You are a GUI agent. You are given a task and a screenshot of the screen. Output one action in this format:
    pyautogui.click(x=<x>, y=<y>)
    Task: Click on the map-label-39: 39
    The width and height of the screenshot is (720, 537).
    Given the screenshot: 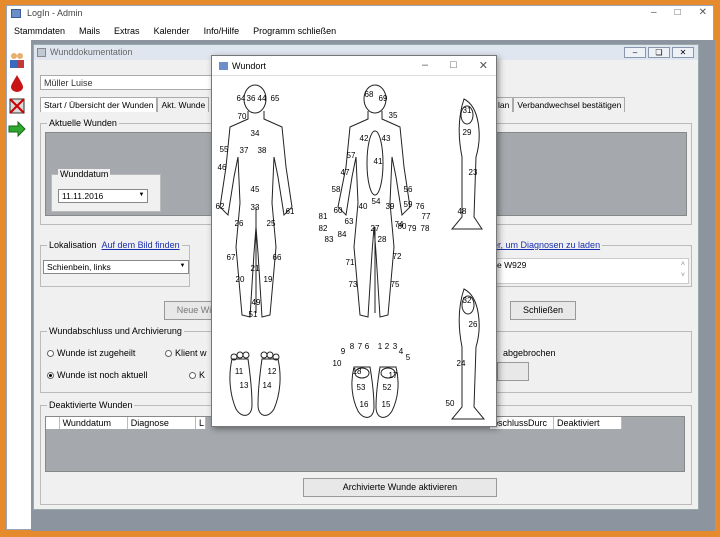 What is the action you would take?
    pyautogui.click(x=390, y=206)
    